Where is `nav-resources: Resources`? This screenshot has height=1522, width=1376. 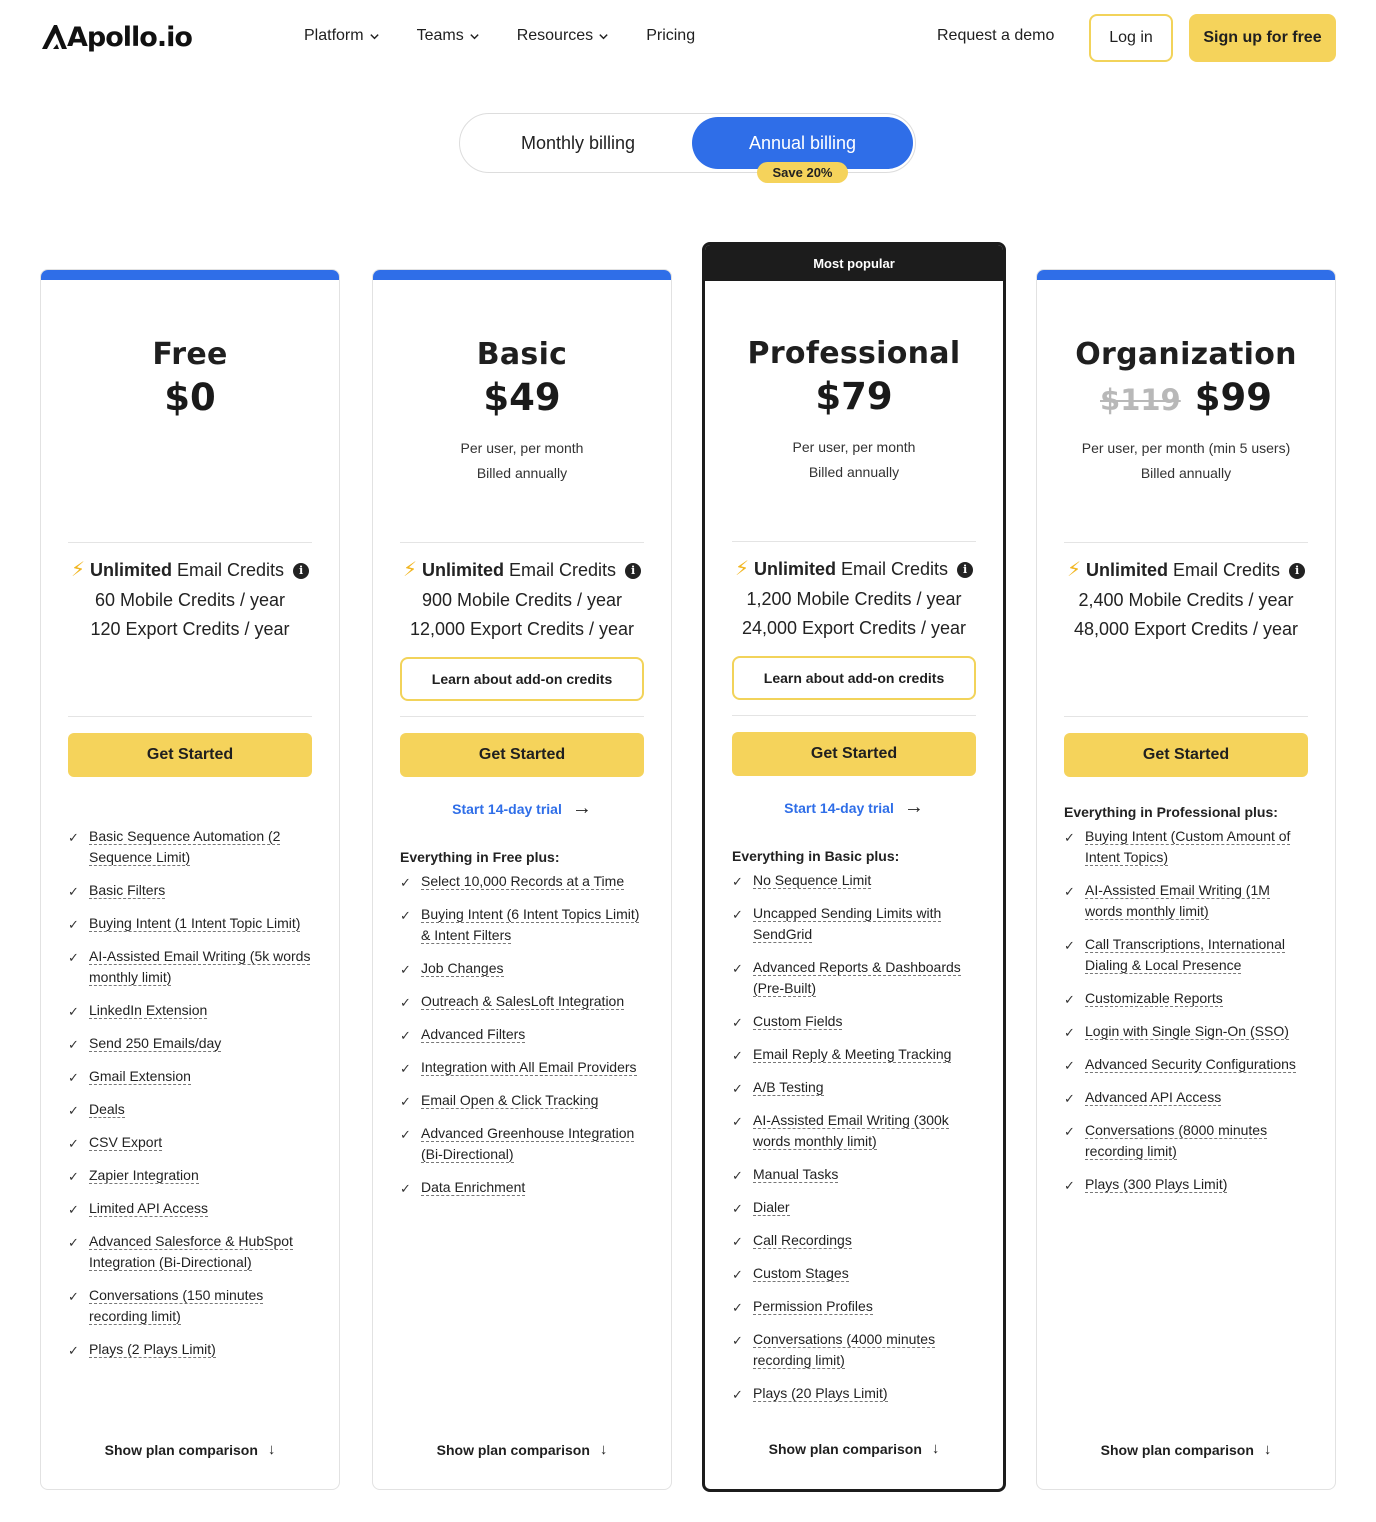
nav-resources: Resources is located at coordinates (563, 36).